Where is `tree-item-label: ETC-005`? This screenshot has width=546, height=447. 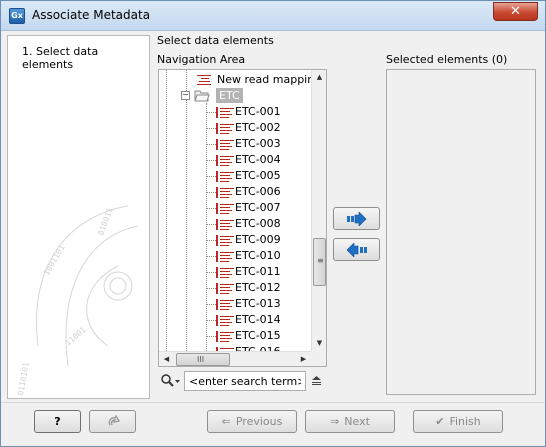
tree-item-label: ETC-005 is located at coordinates (258, 175).